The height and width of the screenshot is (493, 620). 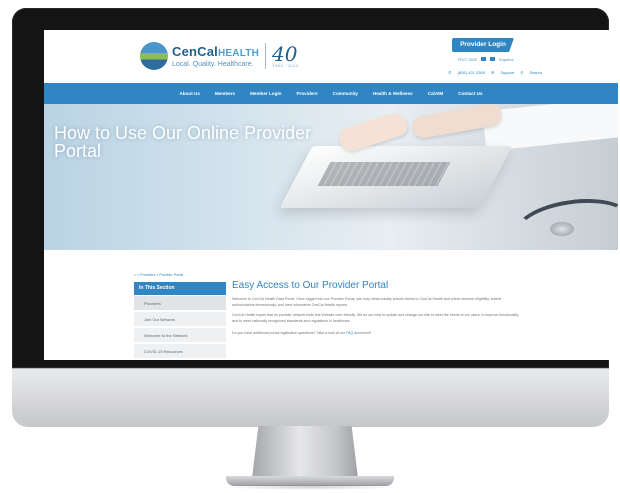 I want to click on monitor-shadow, so click(x=310, y=487).